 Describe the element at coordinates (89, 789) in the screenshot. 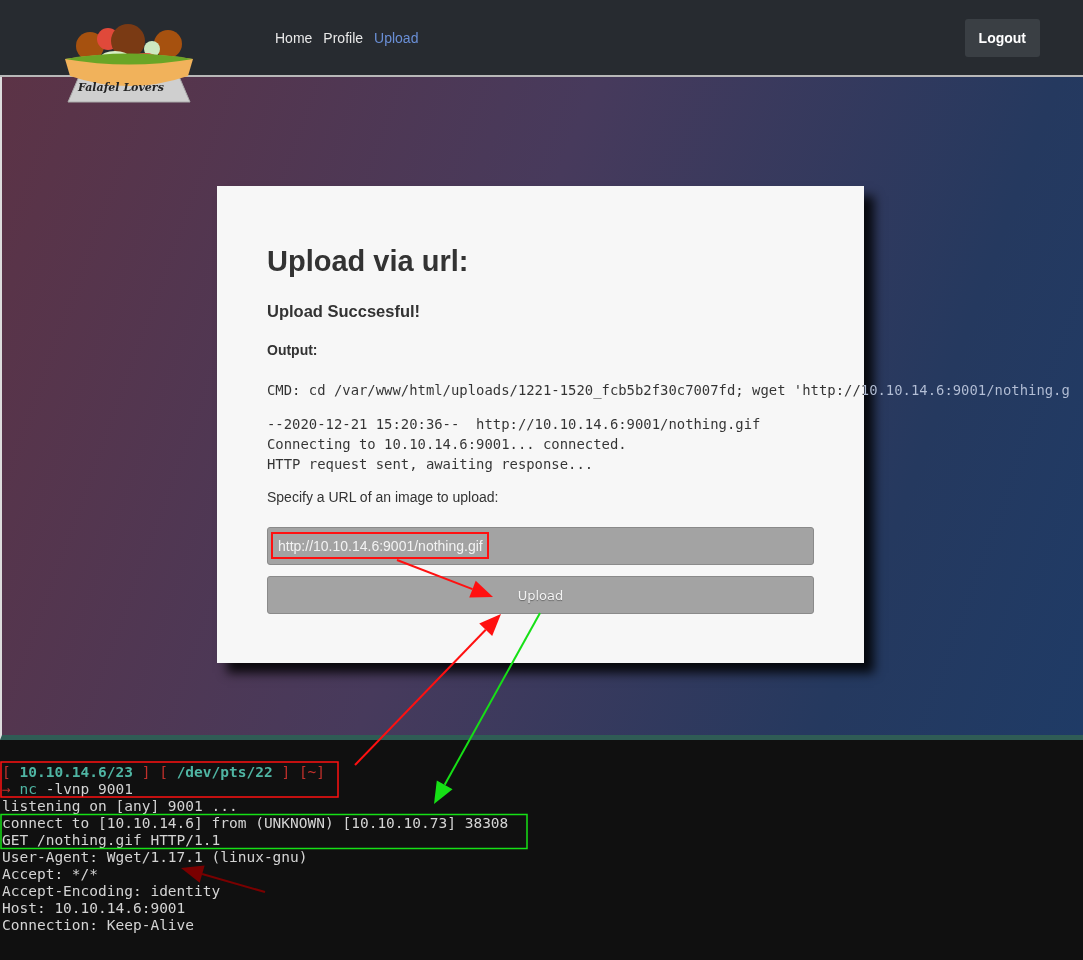

I see `prompt-text: -lvnp 9001` at that location.